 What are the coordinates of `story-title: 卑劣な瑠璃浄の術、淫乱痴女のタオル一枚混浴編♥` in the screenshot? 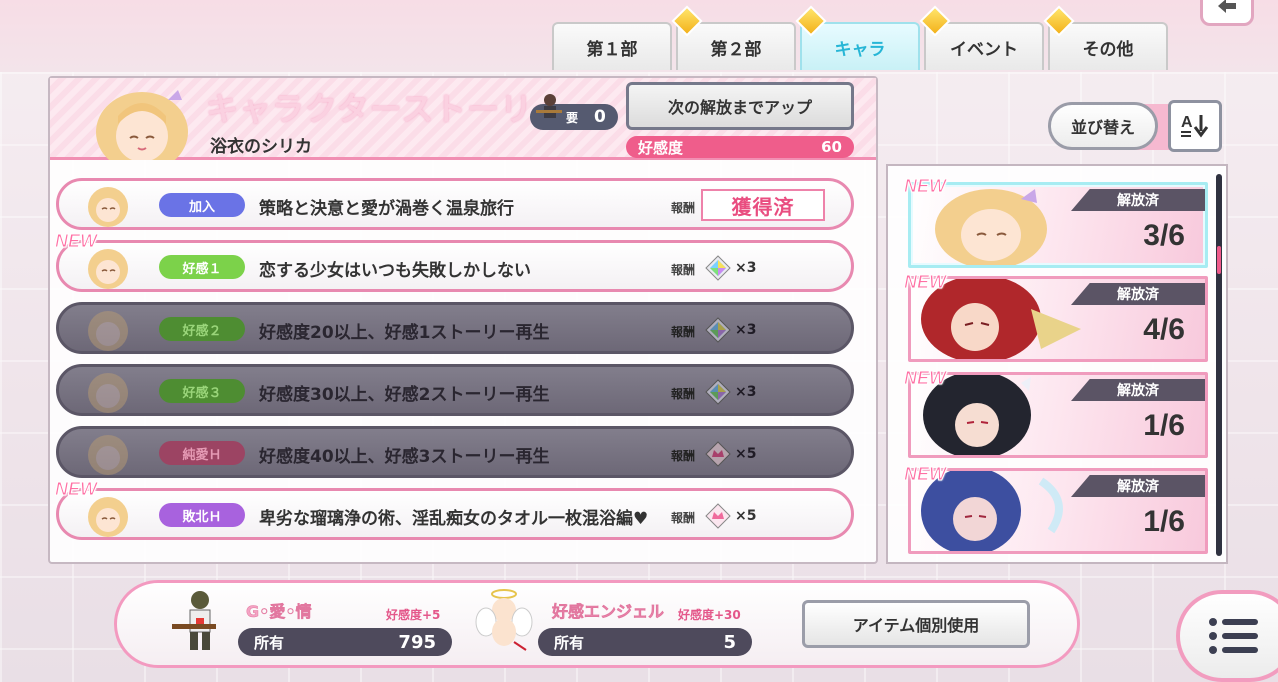 It's located at (454, 519).